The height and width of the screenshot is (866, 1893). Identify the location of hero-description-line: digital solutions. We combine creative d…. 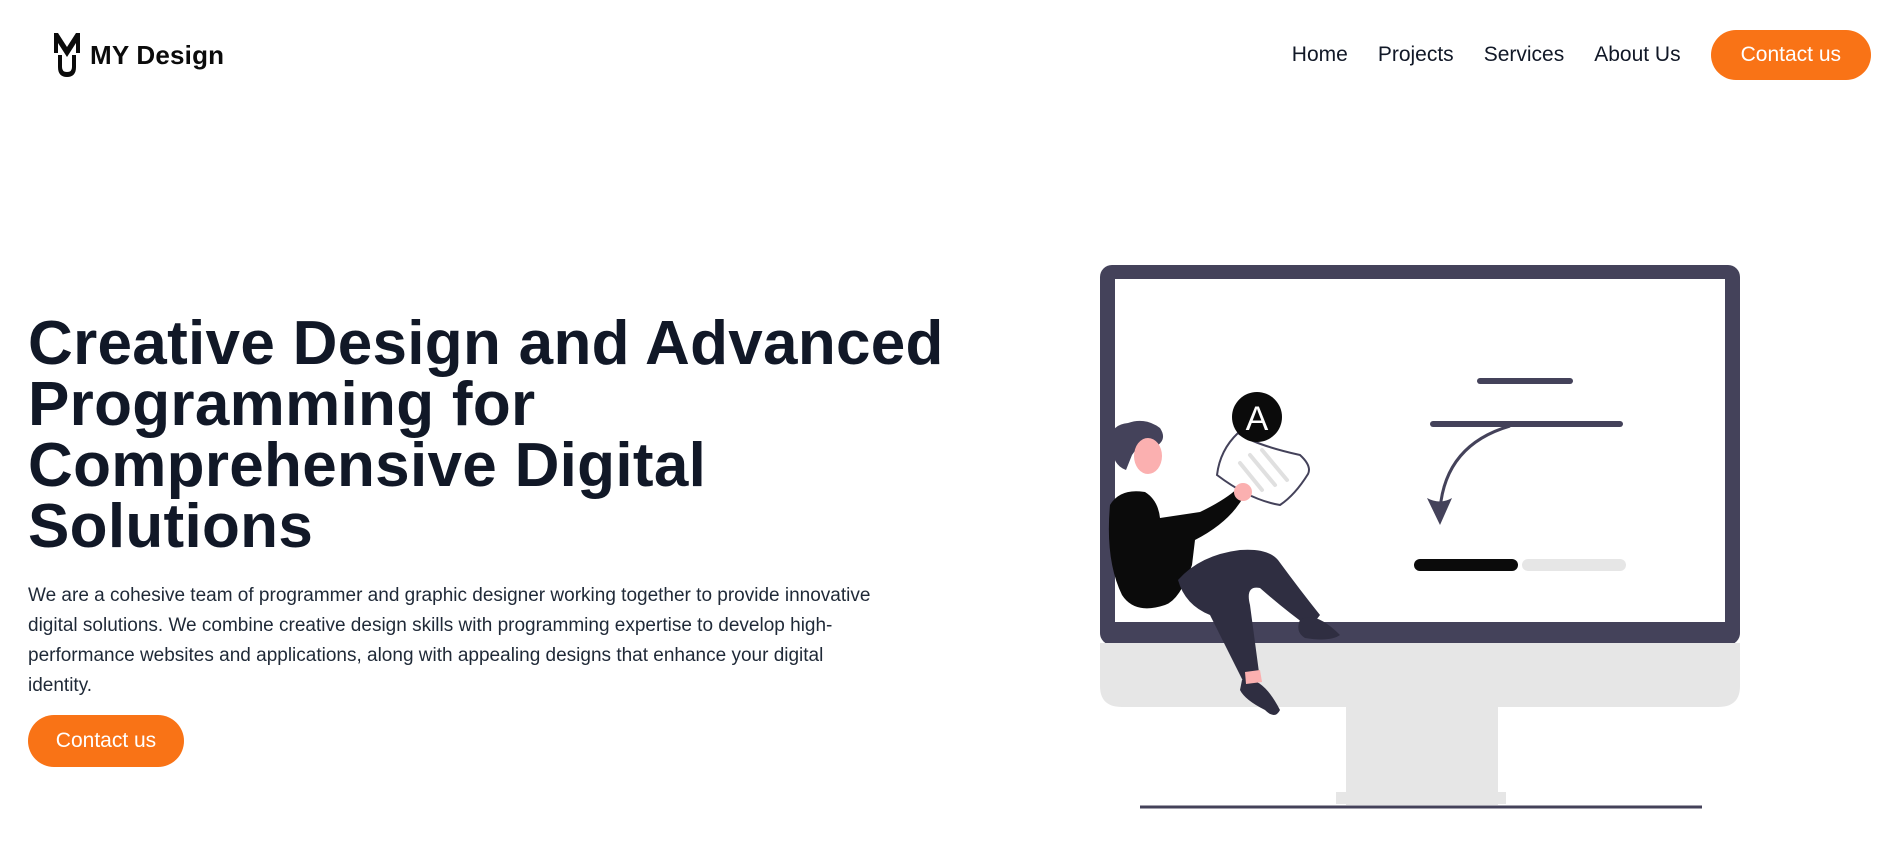
(430, 625).